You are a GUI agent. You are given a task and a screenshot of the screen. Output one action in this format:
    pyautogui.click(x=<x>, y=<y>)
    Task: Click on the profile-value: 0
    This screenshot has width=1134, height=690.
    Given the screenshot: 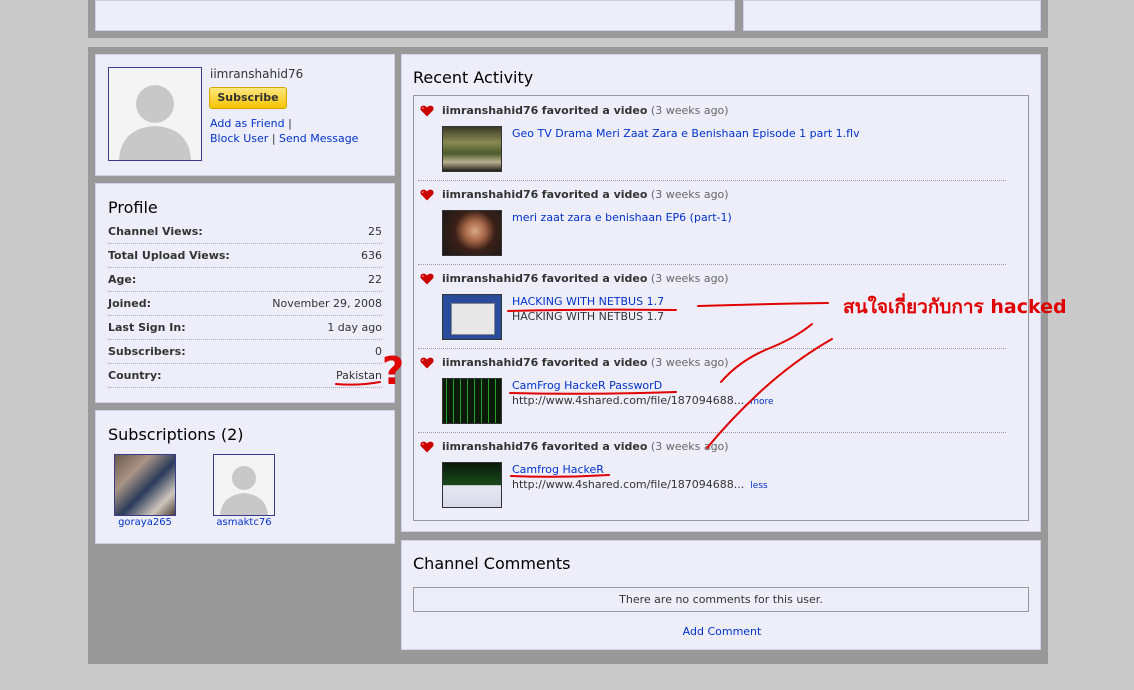 What is the action you would take?
    pyautogui.click(x=378, y=351)
    